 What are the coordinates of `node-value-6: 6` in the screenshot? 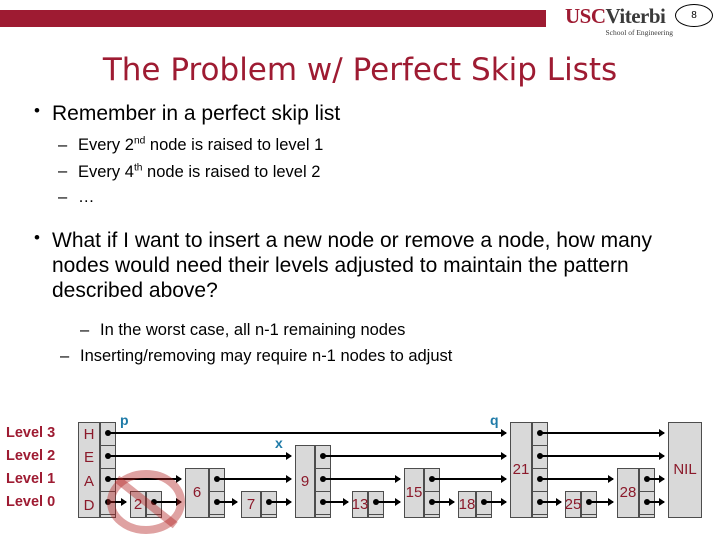 It's located at (197, 493).